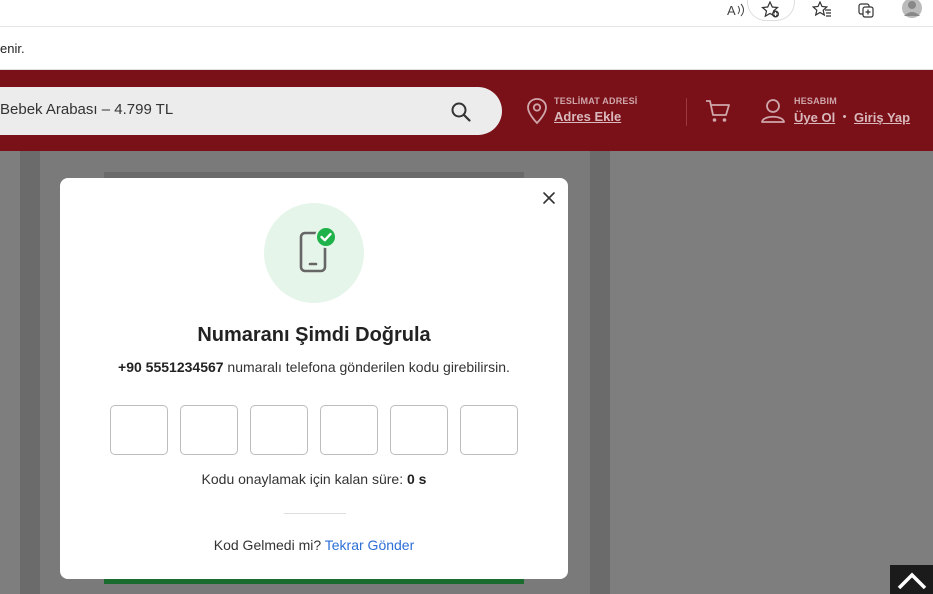 Image resolution: width=933 pixels, height=594 pixels. Describe the element at coordinates (718, 111) in the screenshot. I see `cart-icon` at that location.